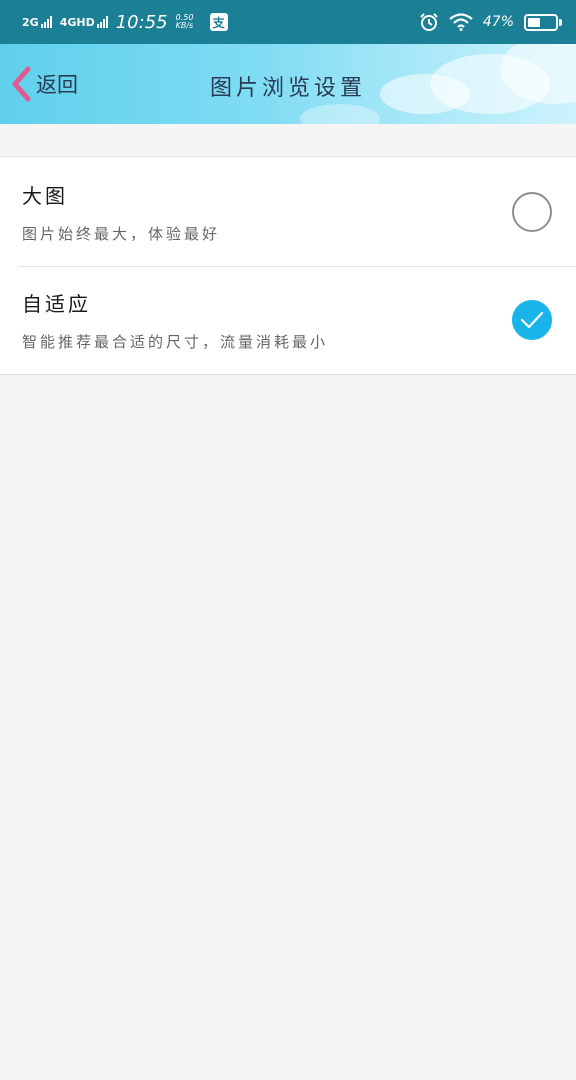 The image size is (576, 1080). What do you see at coordinates (175, 342) in the screenshot?
I see `option-description: 智能推荐最合适的尺寸，流量消耗最小` at bounding box center [175, 342].